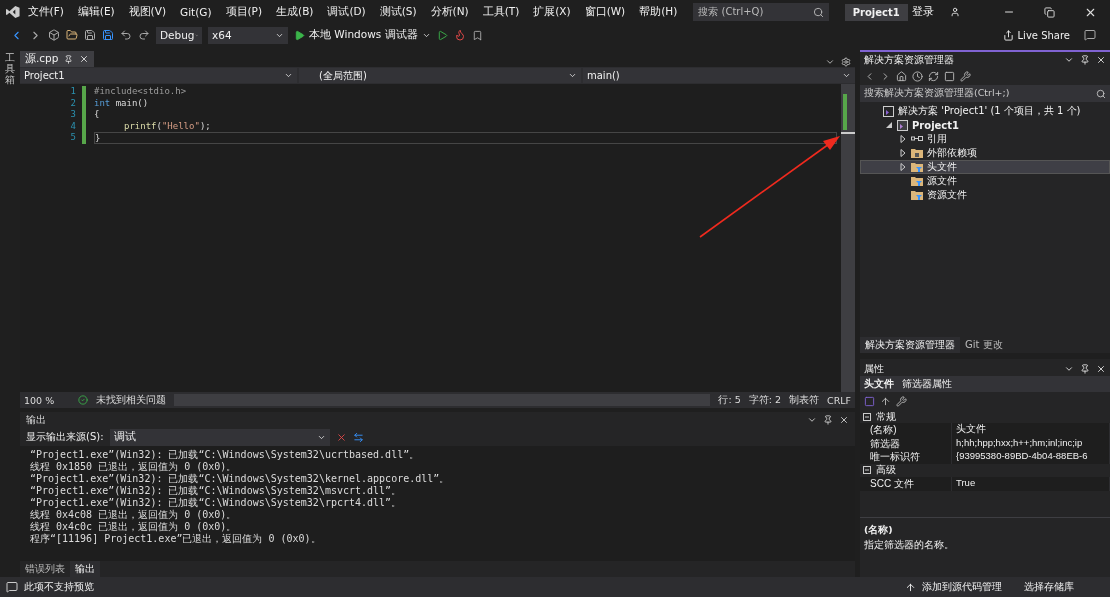 This screenshot has height=597, width=1110. What do you see at coordinates (73, 115) in the screenshot?
I see `line-number: 3` at bounding box center [73, 115].